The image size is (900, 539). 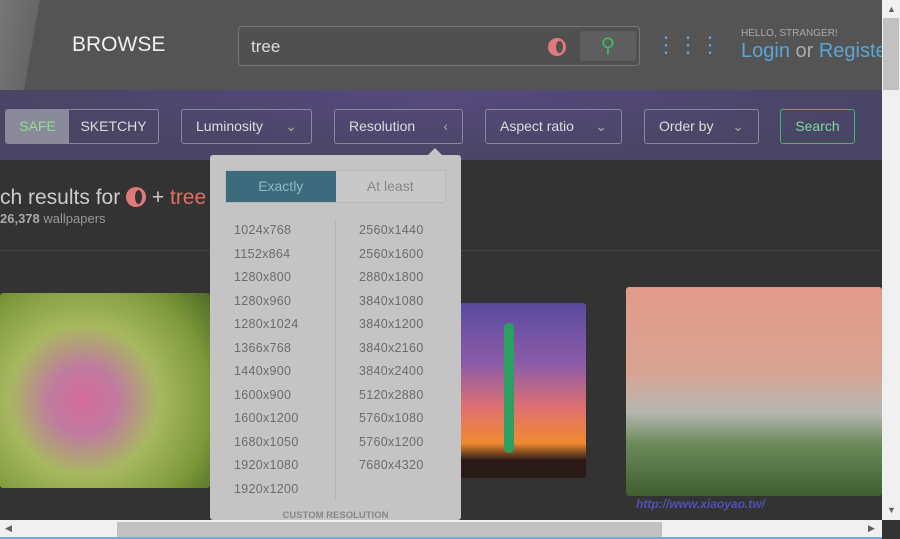 What do you see at coordinates (700, 504) in the screenshot?
I see `watermark: http://www.xiaoyao.tw/` at bounding box center [700, 504].